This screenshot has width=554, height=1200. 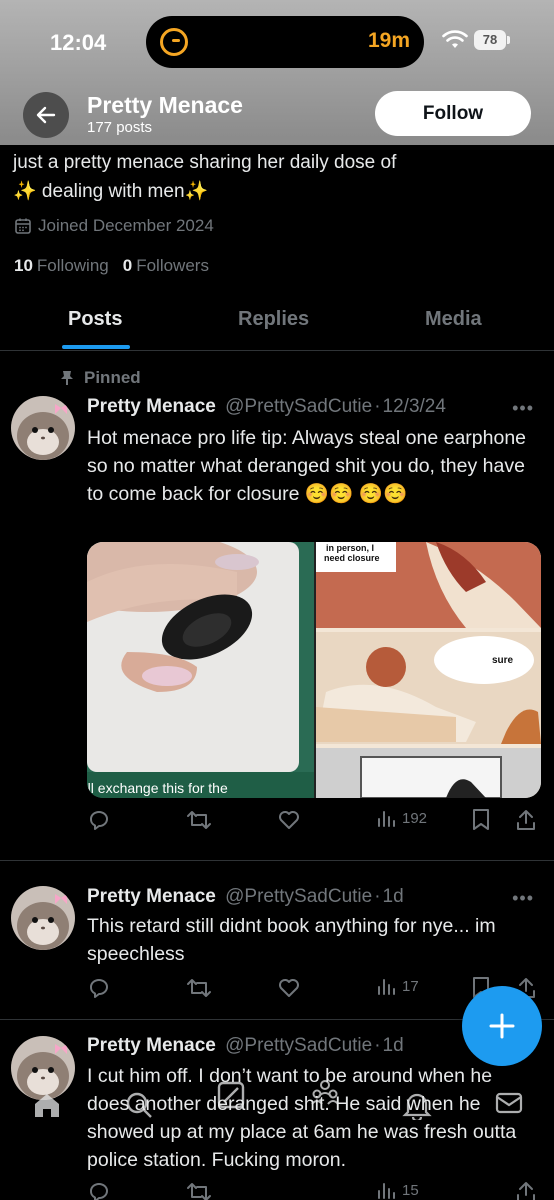 I want to click on post-header: Pretty Menace @PrettySadCutie · 1d, so click(x=245, y=1046).